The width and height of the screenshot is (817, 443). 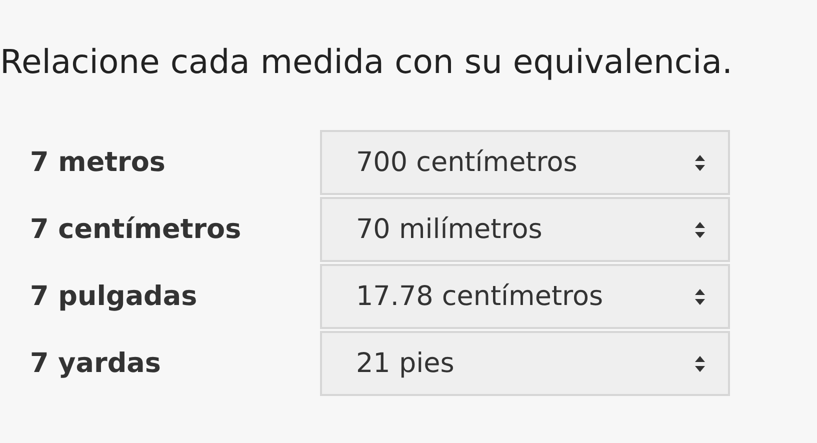 What do you see at coordinates (525, 363) in the screenshot?
I see `answer-dropdown: 21 pies` at bounding box center [525, 363].